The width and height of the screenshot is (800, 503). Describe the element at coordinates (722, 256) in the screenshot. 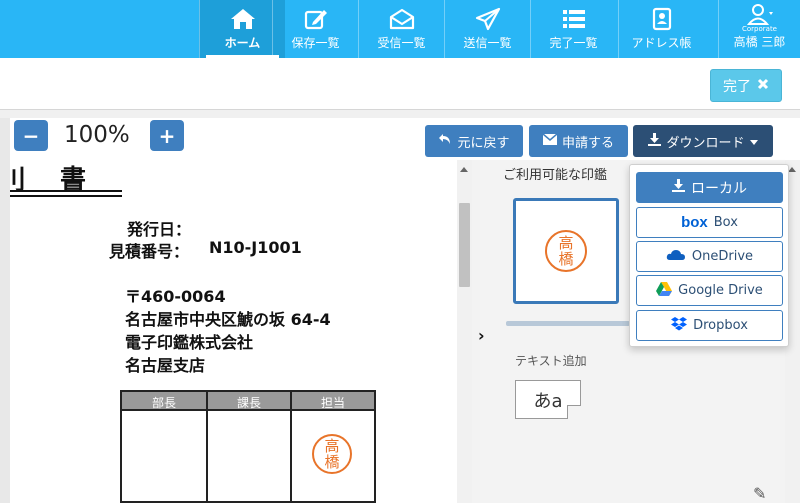

I see `option-label: OneDrive` at that location.